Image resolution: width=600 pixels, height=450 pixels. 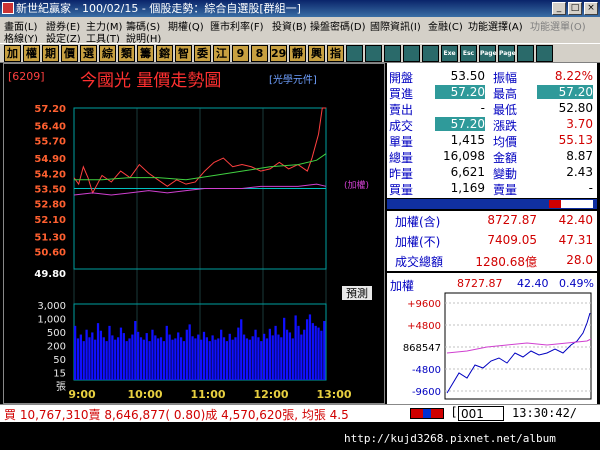 I want to click on quote-value: 53.50, so click(x=467, y=76).